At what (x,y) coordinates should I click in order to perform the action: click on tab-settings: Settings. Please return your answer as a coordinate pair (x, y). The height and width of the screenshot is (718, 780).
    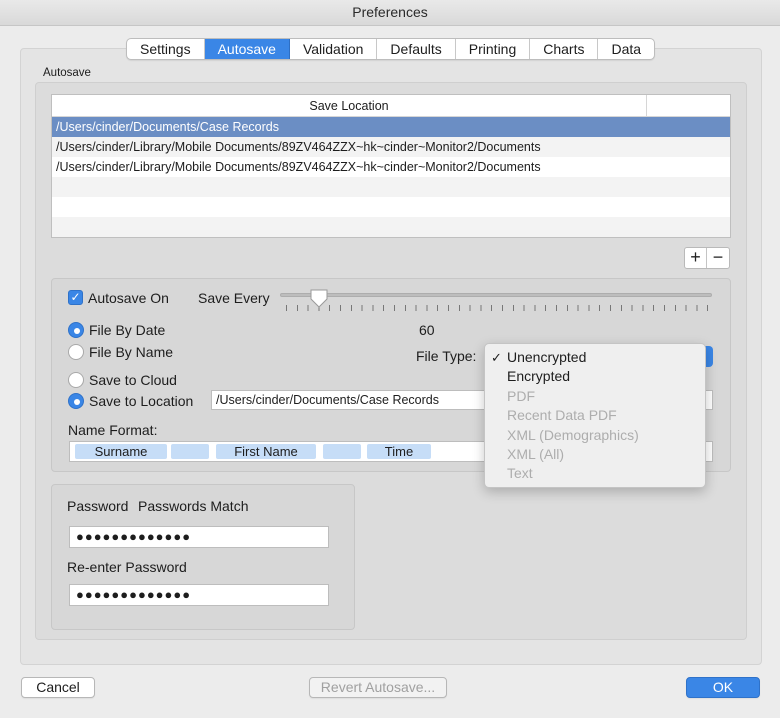
    Looking at the image, I should click on (166, 49).